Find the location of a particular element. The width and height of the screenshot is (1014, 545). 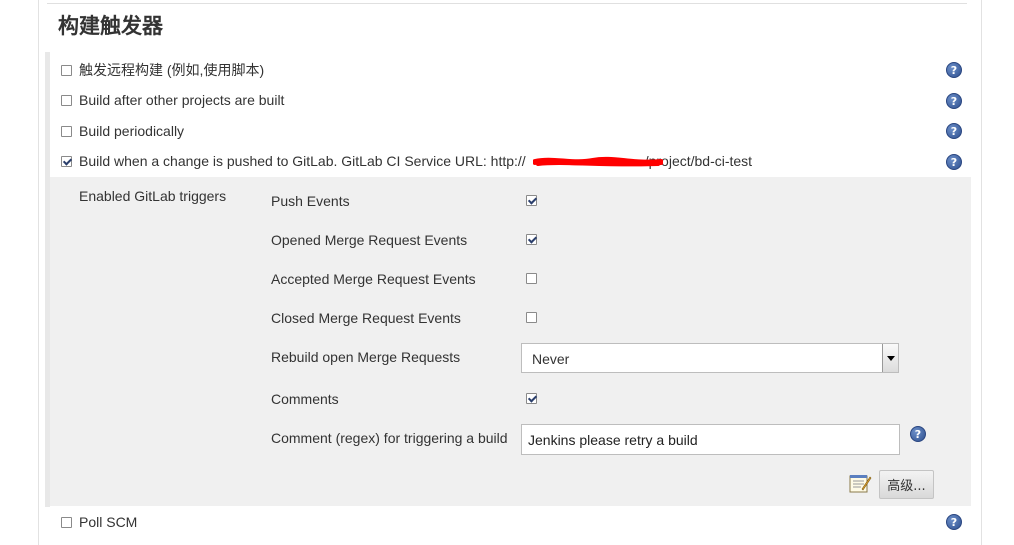

comment-regex-label: Comment (regex) for triggering a build is located at coordinates (389, 438).